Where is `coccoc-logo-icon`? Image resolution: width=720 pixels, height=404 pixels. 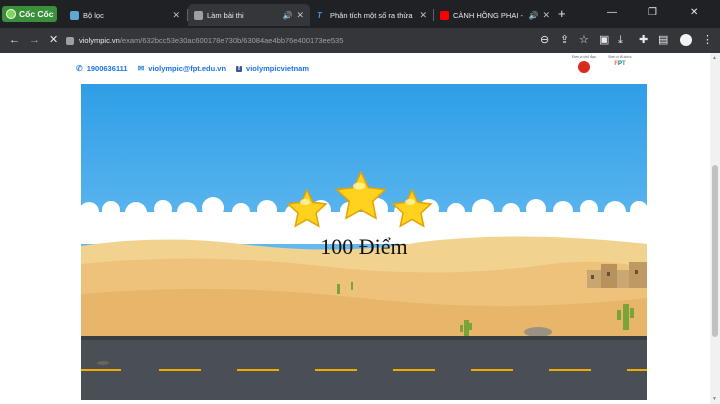 coccoc-logo-icon is located at coordinates (11, 14).